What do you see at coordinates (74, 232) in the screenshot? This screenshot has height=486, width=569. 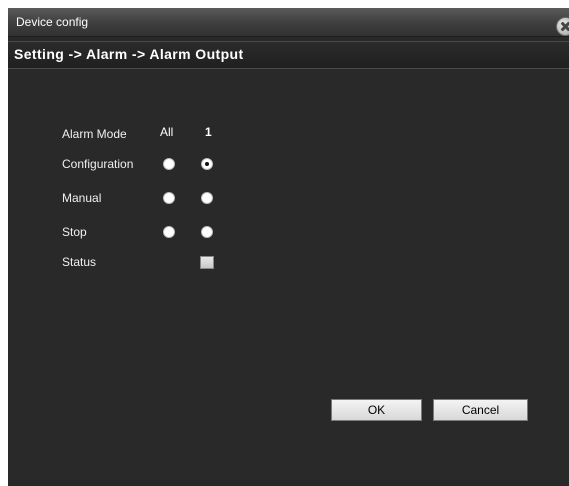 I see `stop-label: Stop` at bounding box center [74, 232].